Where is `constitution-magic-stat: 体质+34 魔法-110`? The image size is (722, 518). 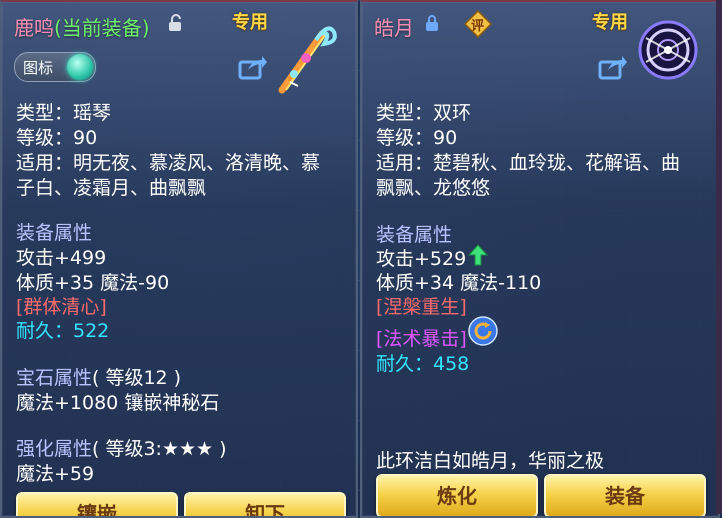
constitution-magic-stat: 体质+34 魔法-110 is located at coordinates (459, 283).